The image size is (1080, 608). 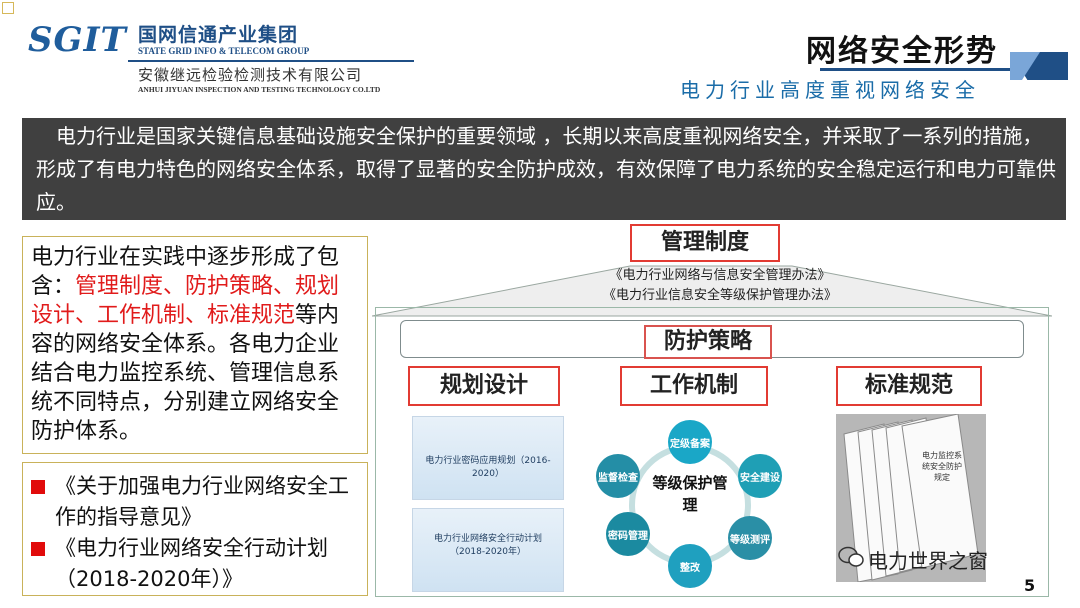 I want to click on standards-box: 标准规范, so click(x=909, y=386).